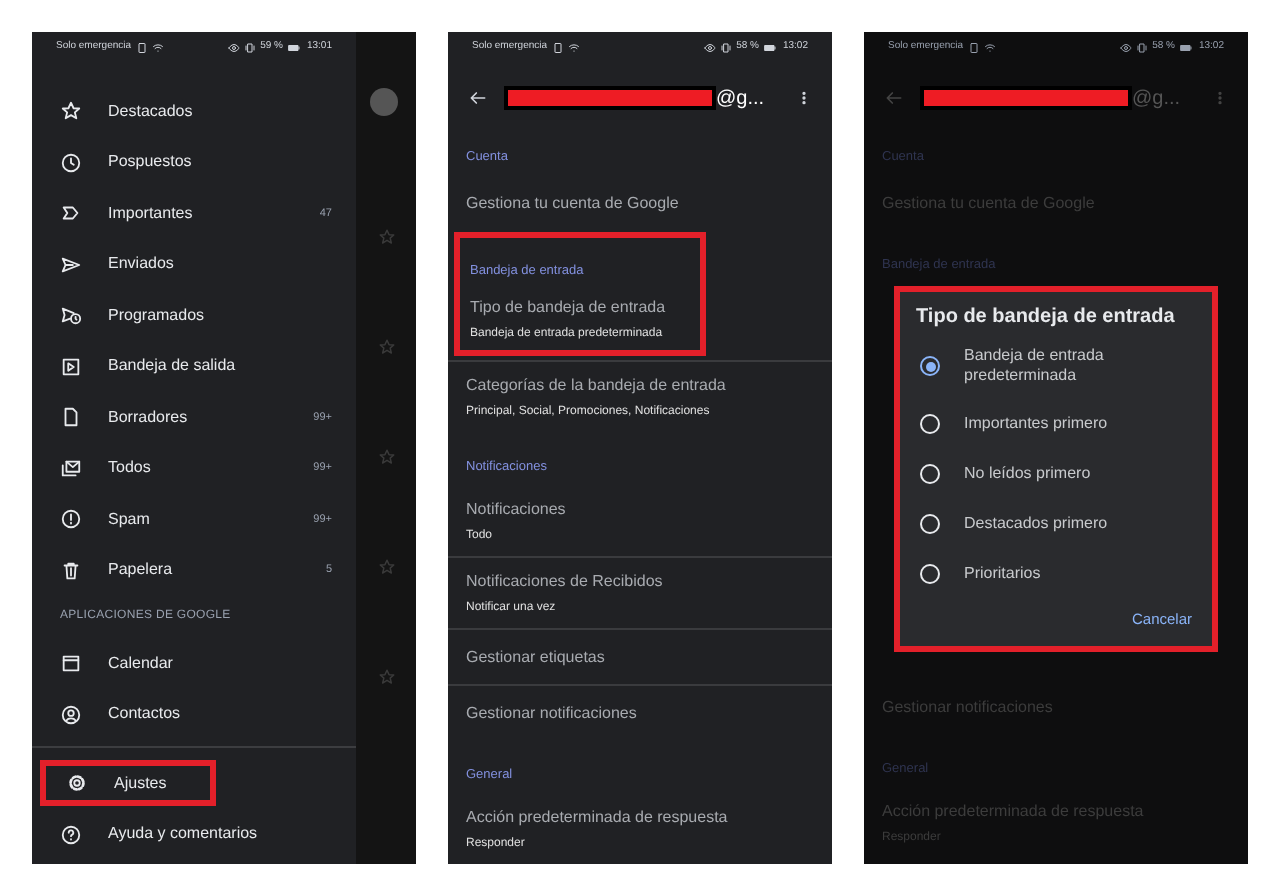  I want to click on alert-icon, so click(71, 519).